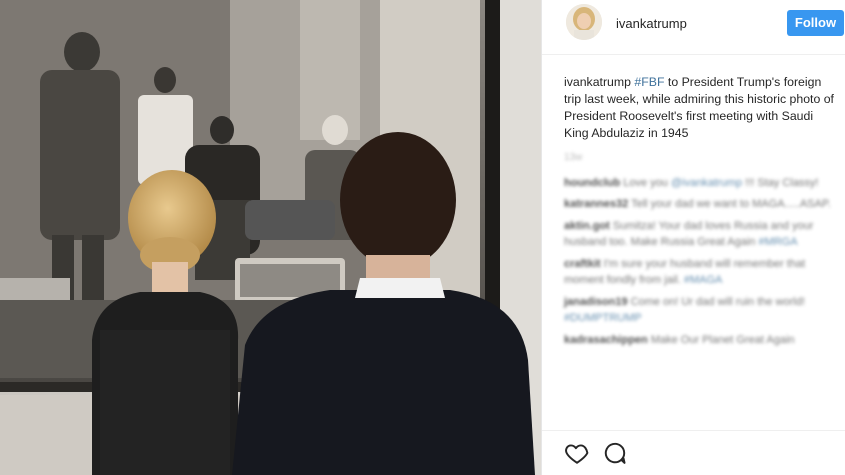 The image size is (845, 475). What do you see at coordinates (706, 183) in the screenshot?
I see `comment-mention: @ivankatrump` at bounding box center [706, 183].